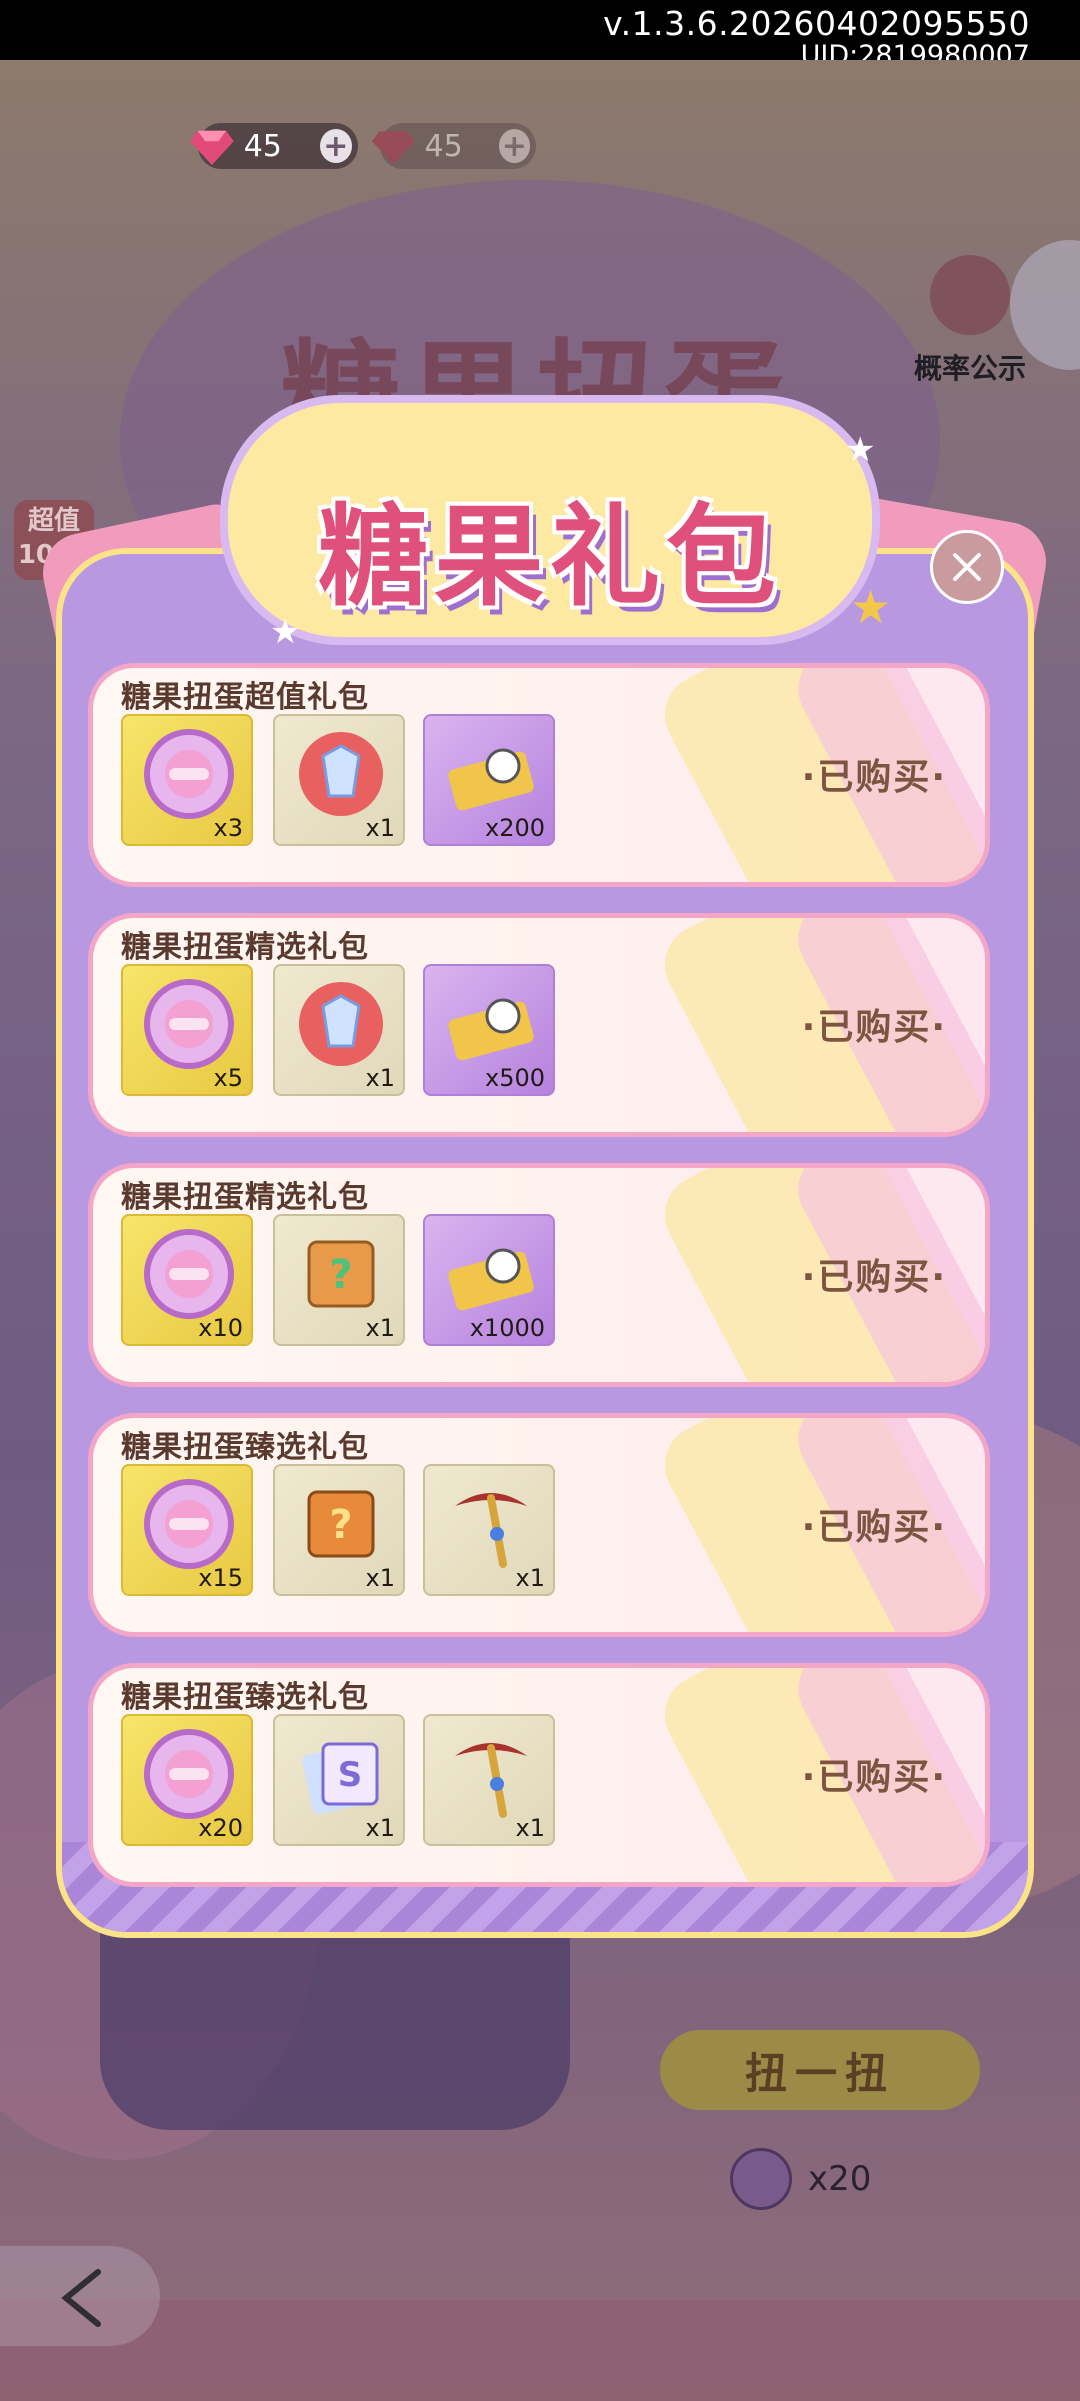 The image size is (1080, 2401). Describe the element at coordinates (262, 146) in the screenshot. I see `gem-amount: 45` at that location.